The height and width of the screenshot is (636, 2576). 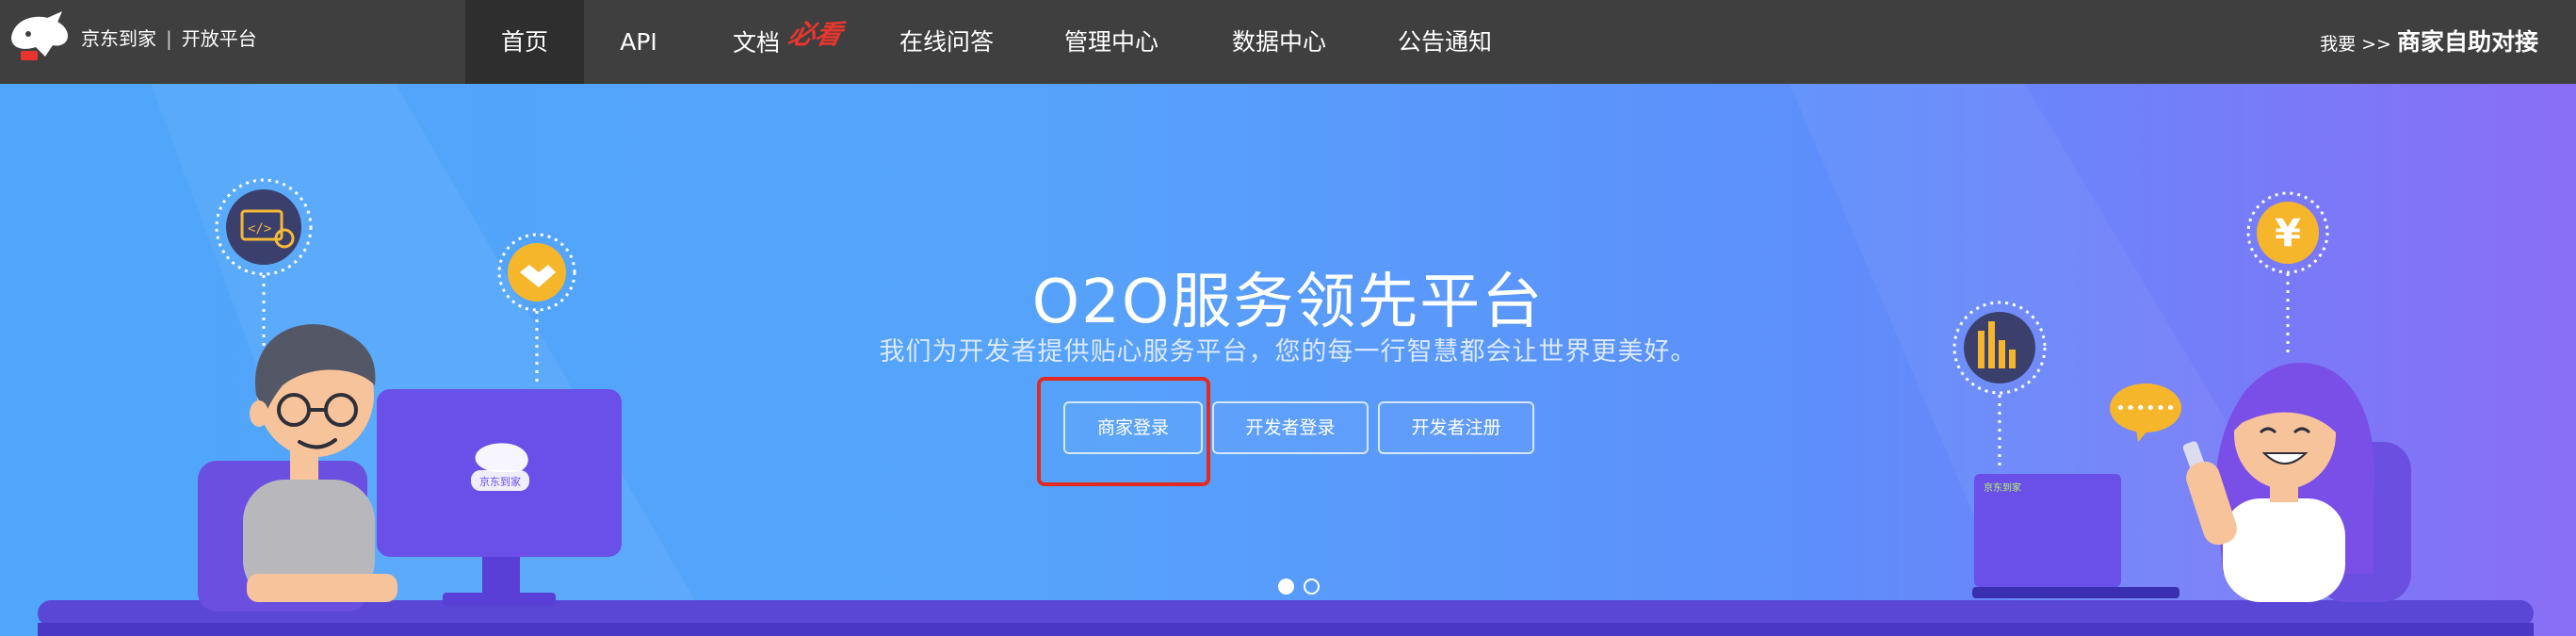 What do you see at coordinates (638, 42) in the screenshot?
I see `nav-api: API` at bounding box center [638, 42].